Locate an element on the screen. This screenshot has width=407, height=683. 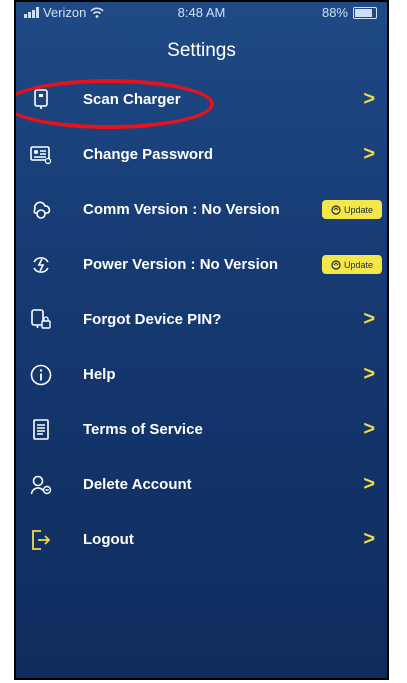
menu-item-label: Power Version : No Version is located at coordinates (181, 264).